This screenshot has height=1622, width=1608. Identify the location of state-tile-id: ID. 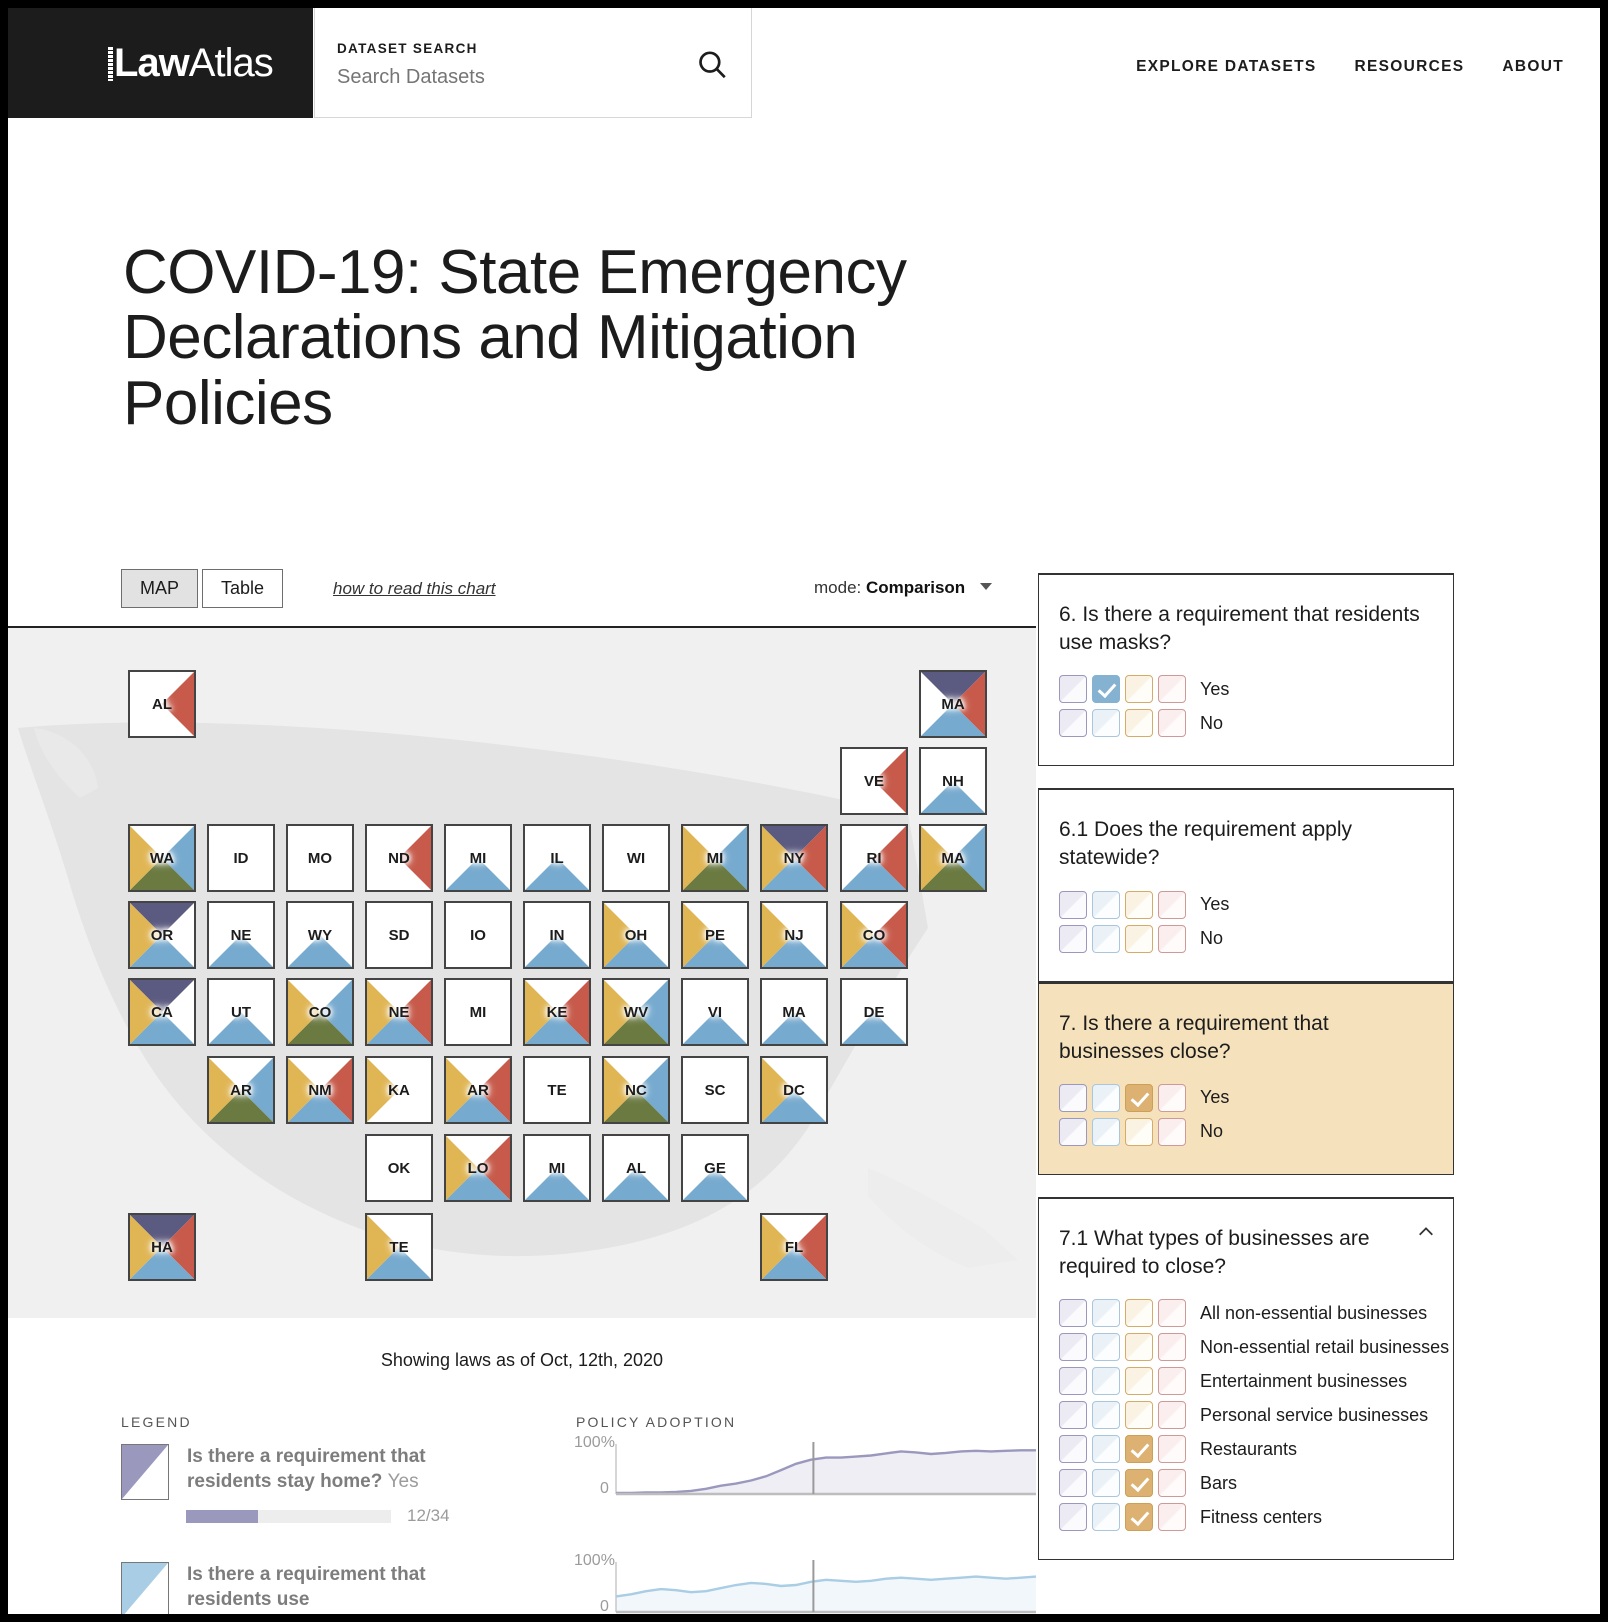
(241, 858).